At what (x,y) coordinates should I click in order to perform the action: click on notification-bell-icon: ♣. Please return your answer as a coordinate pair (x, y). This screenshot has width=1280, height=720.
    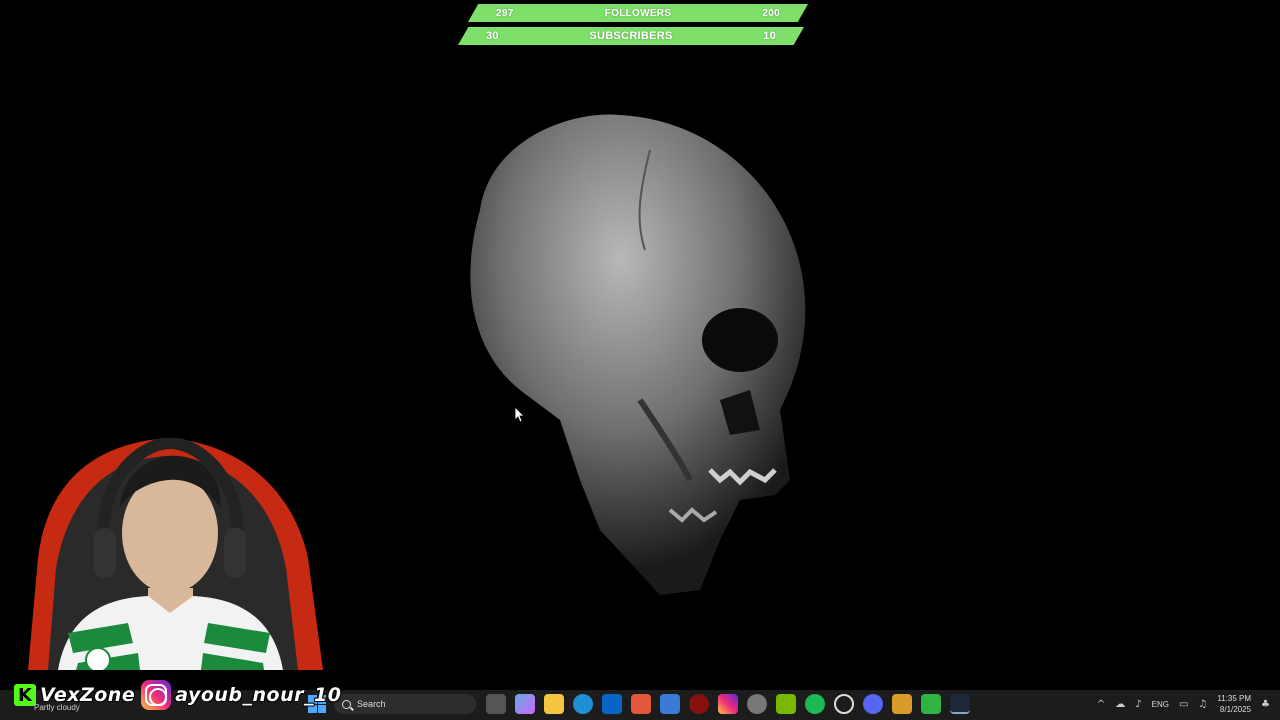
    Looking at the image, I should click on (1265, 704).